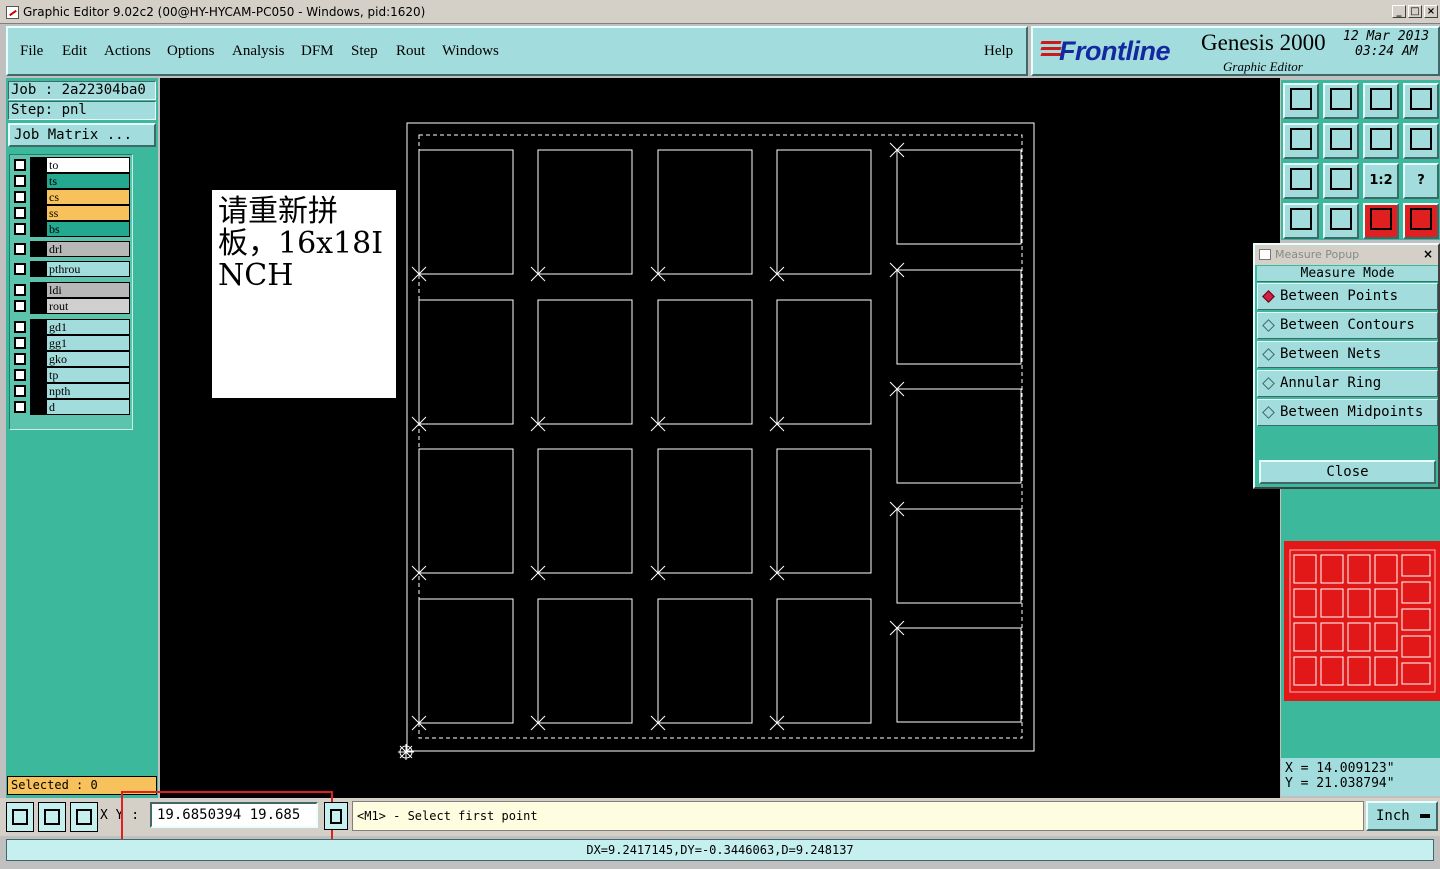 The image size is (1440, 869). I want to click on measure-option-label: Between Nets, so click(1331, 354).